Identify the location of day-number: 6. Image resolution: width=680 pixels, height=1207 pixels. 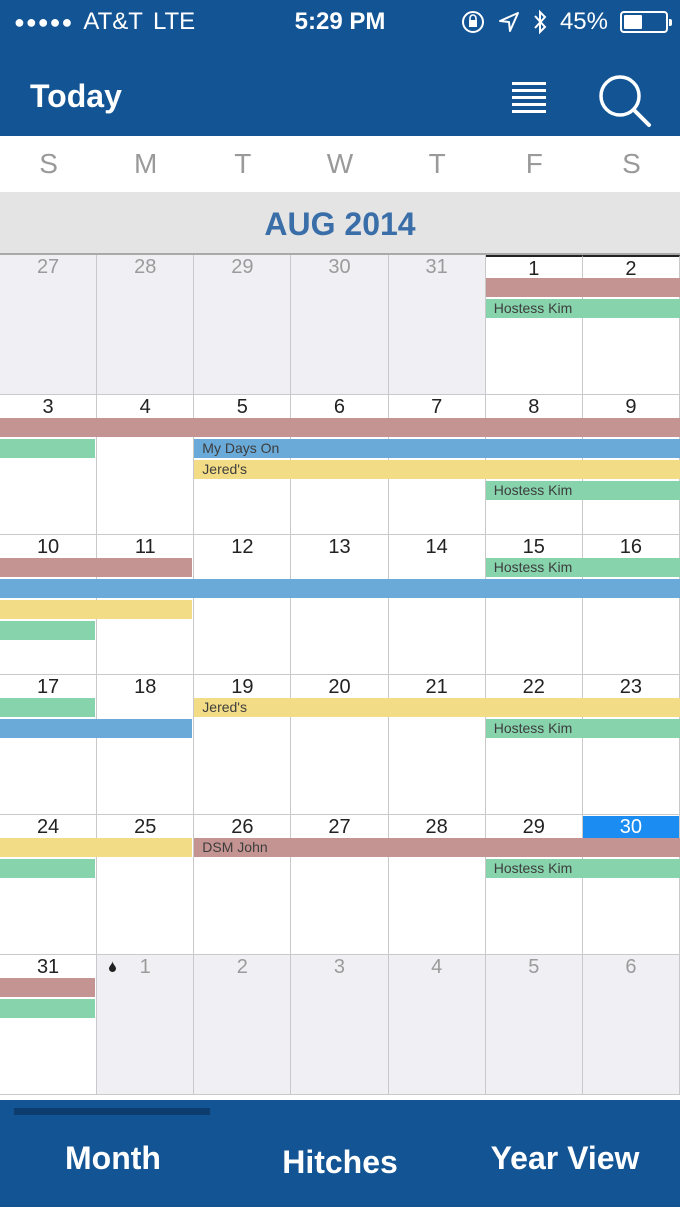
(339, 407).